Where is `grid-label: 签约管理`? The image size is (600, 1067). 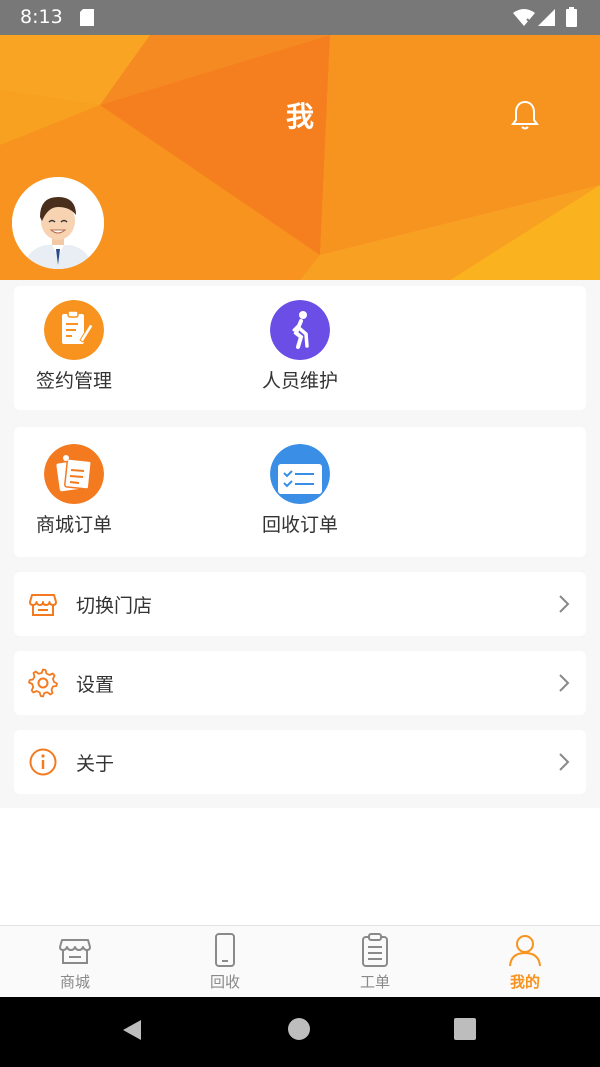 grid-label: 签约管理 is located at coordinates (73, 381).